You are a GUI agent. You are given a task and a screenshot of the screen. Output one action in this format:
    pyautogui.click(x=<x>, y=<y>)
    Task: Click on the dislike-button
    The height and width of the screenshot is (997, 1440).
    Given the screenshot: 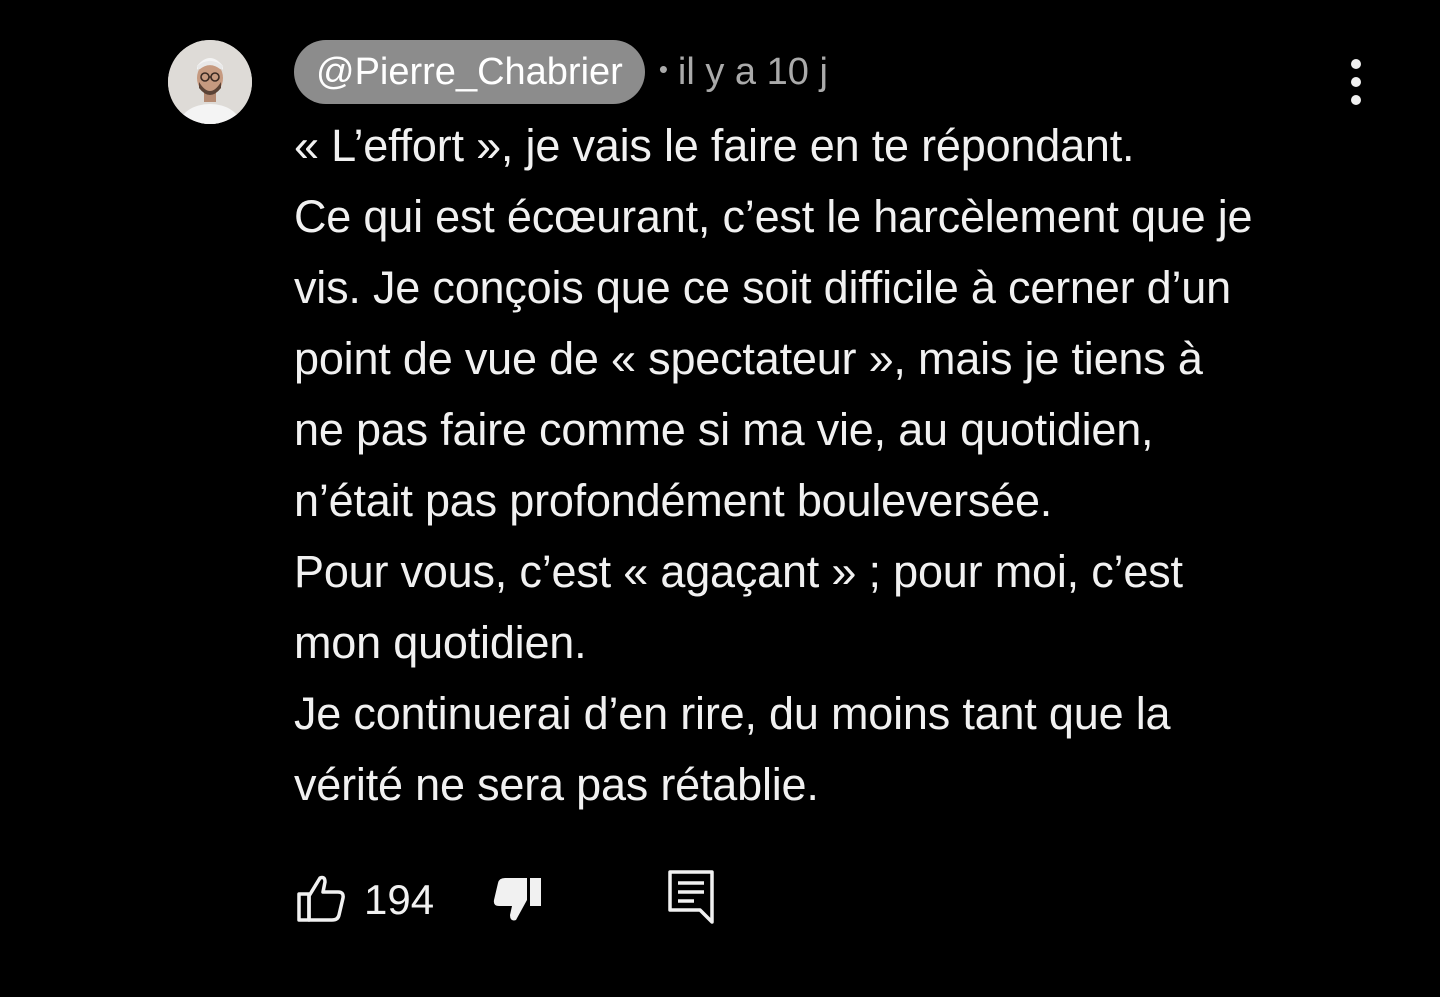 What is the action you would take?
    pyautogui.click(x=518, y=898)
    